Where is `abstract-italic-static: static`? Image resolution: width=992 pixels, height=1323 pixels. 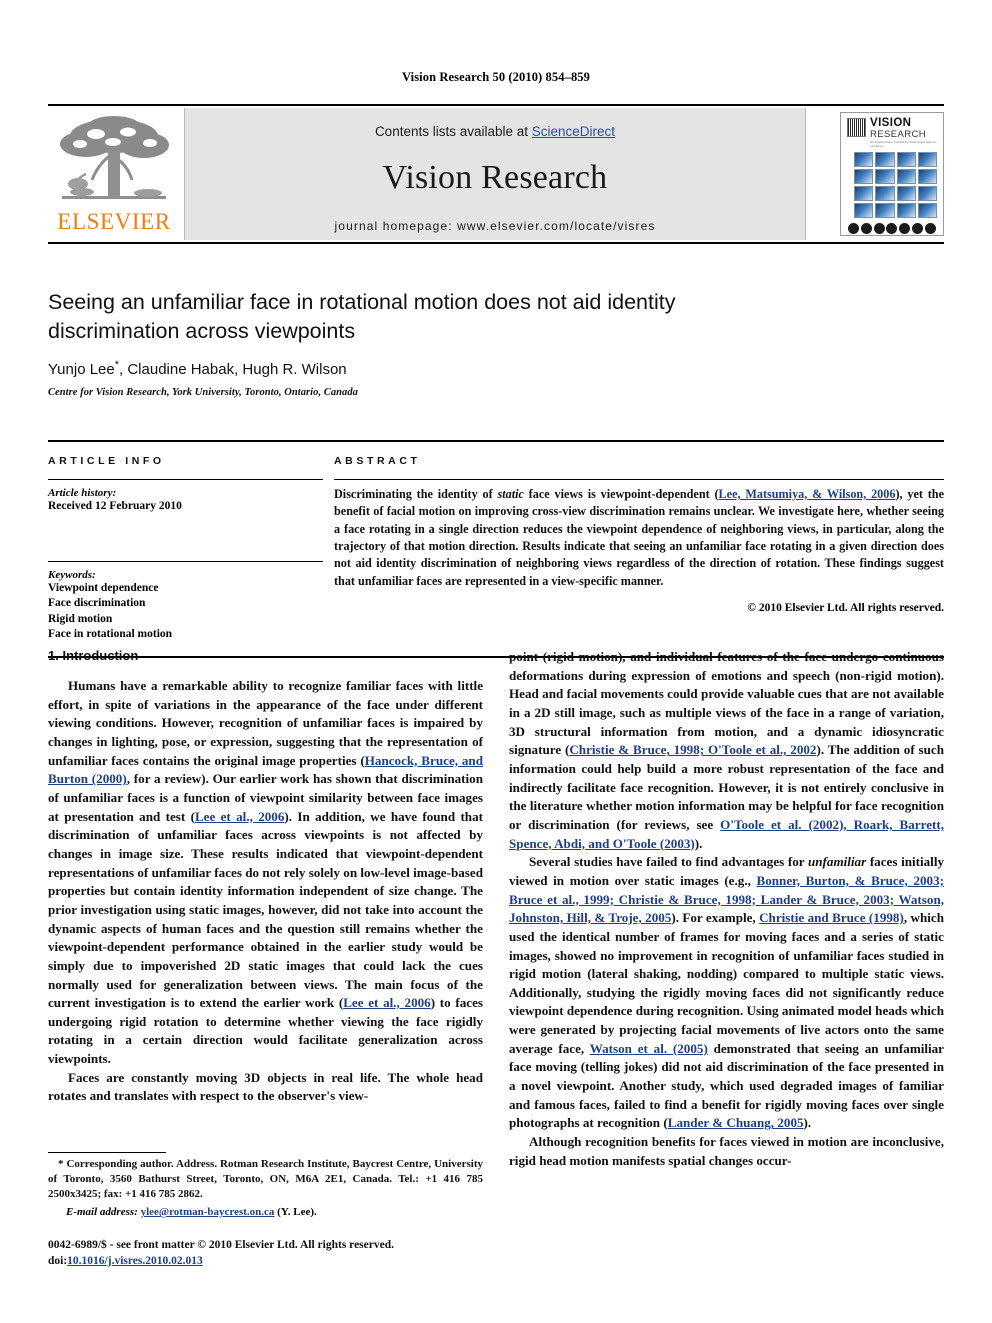
abstract-italic-static: static is located at coordinates (510, 494).